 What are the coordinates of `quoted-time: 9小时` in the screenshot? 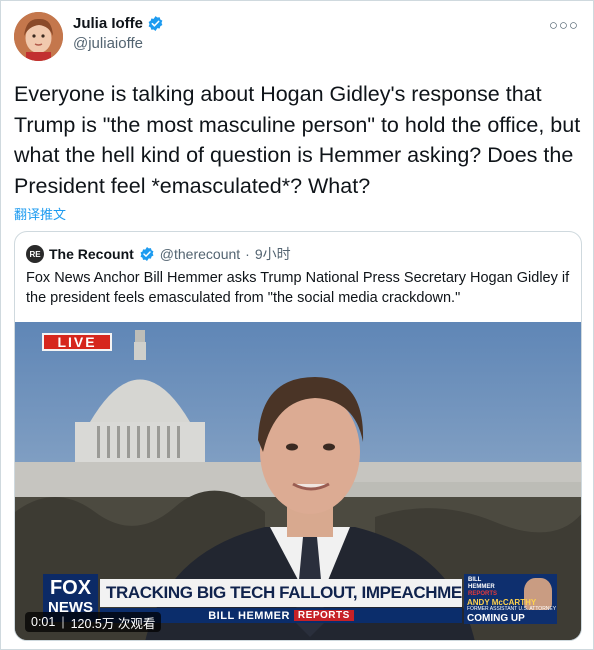 It's located at (272, 254).